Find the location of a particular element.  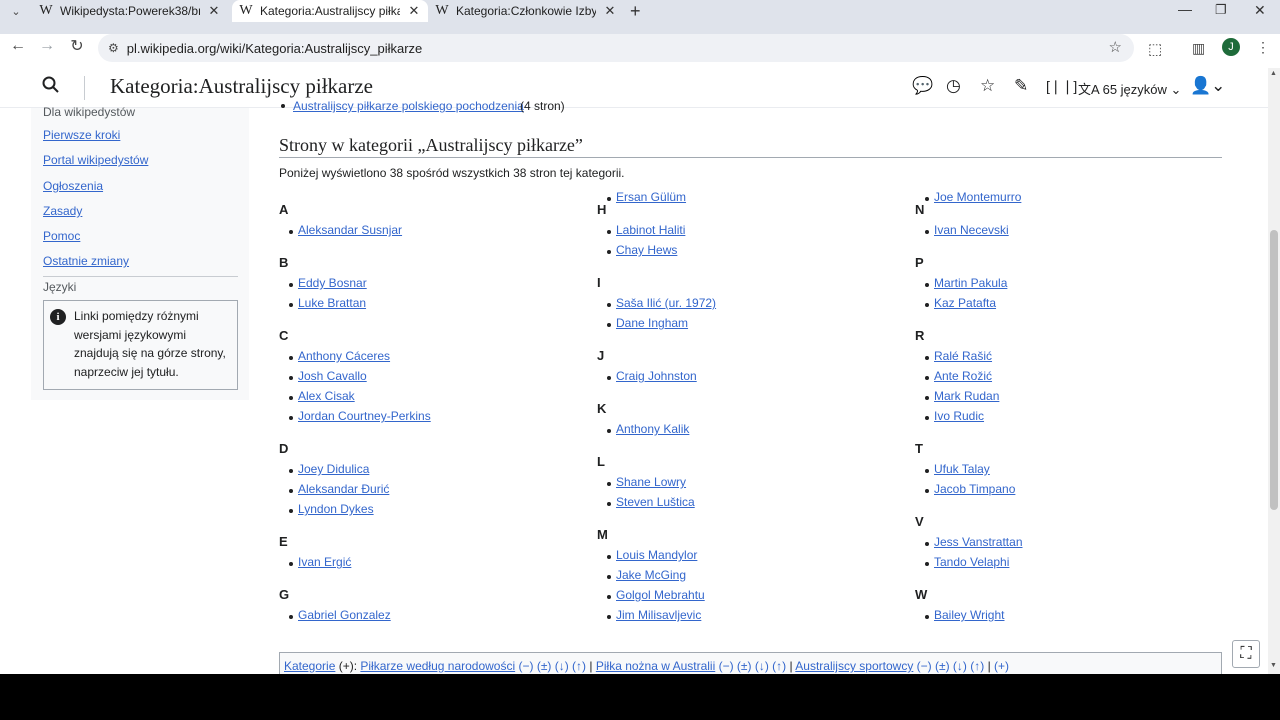

minimize-icon: — is located at coordinates (1185, 9).